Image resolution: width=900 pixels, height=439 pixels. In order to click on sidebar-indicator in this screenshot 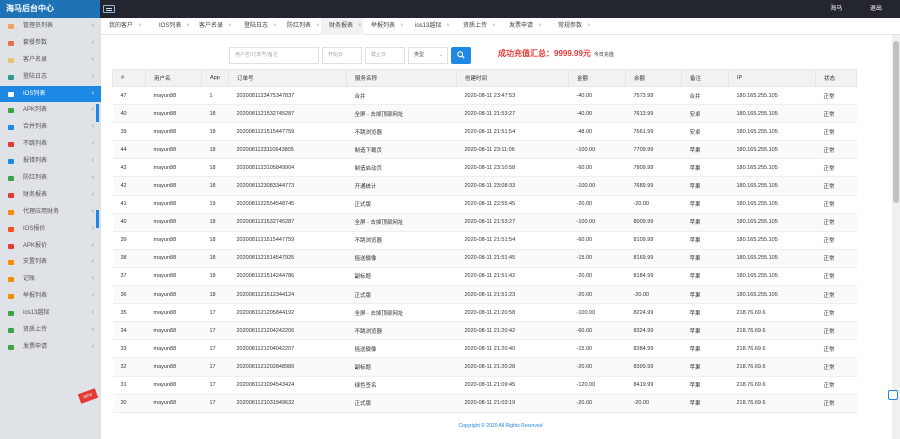, I will do `click(97, 113)`.